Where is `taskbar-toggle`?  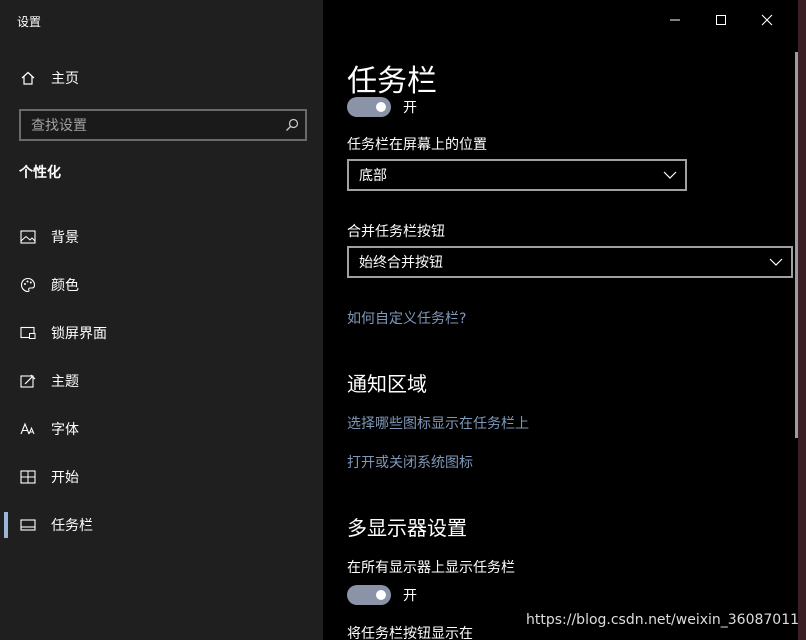
taskbar-toggle is located at coordinates (369, 107).